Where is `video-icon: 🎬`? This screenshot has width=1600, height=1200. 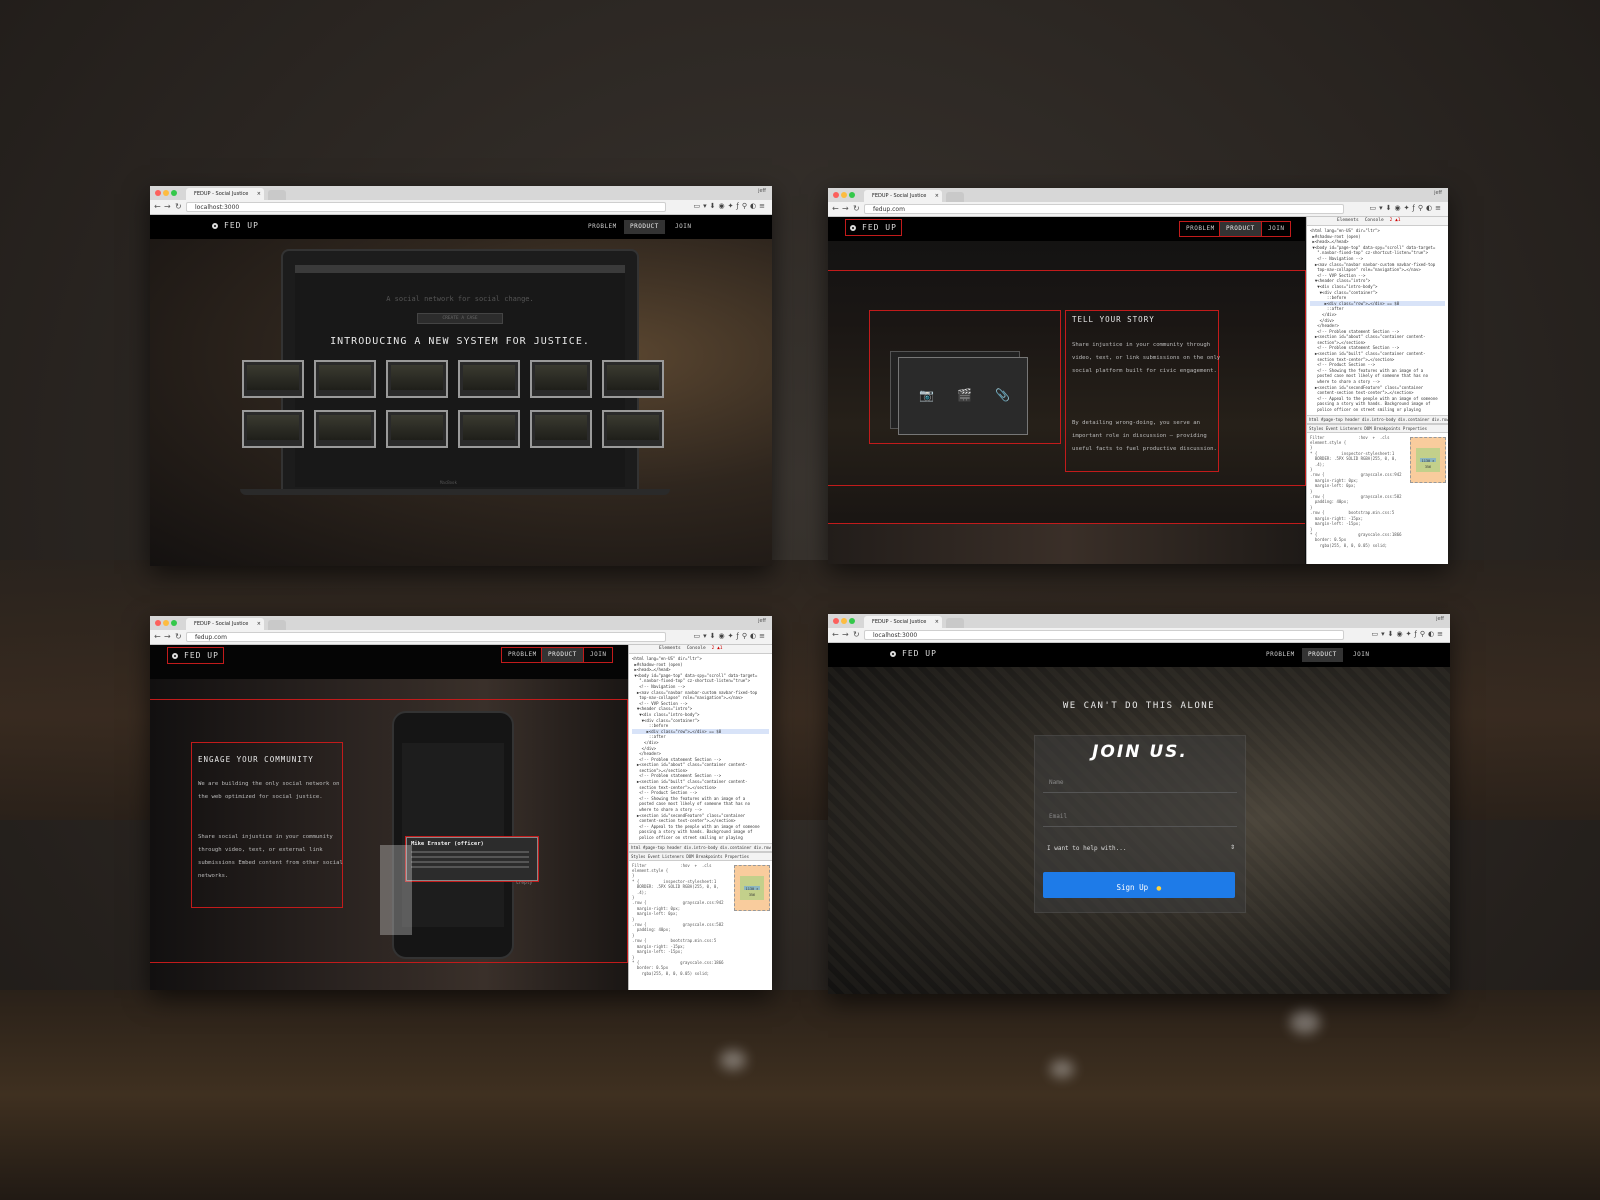
video-icon: 🎬 is located at coordinates (964, 395).